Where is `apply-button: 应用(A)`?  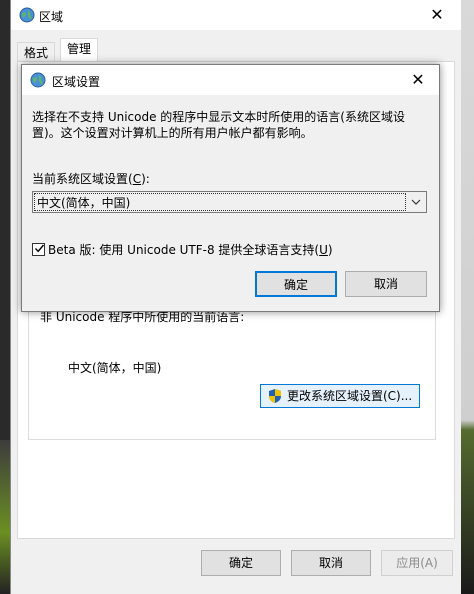
apply-button: 应用(A) is located at coordinates (417, 563).